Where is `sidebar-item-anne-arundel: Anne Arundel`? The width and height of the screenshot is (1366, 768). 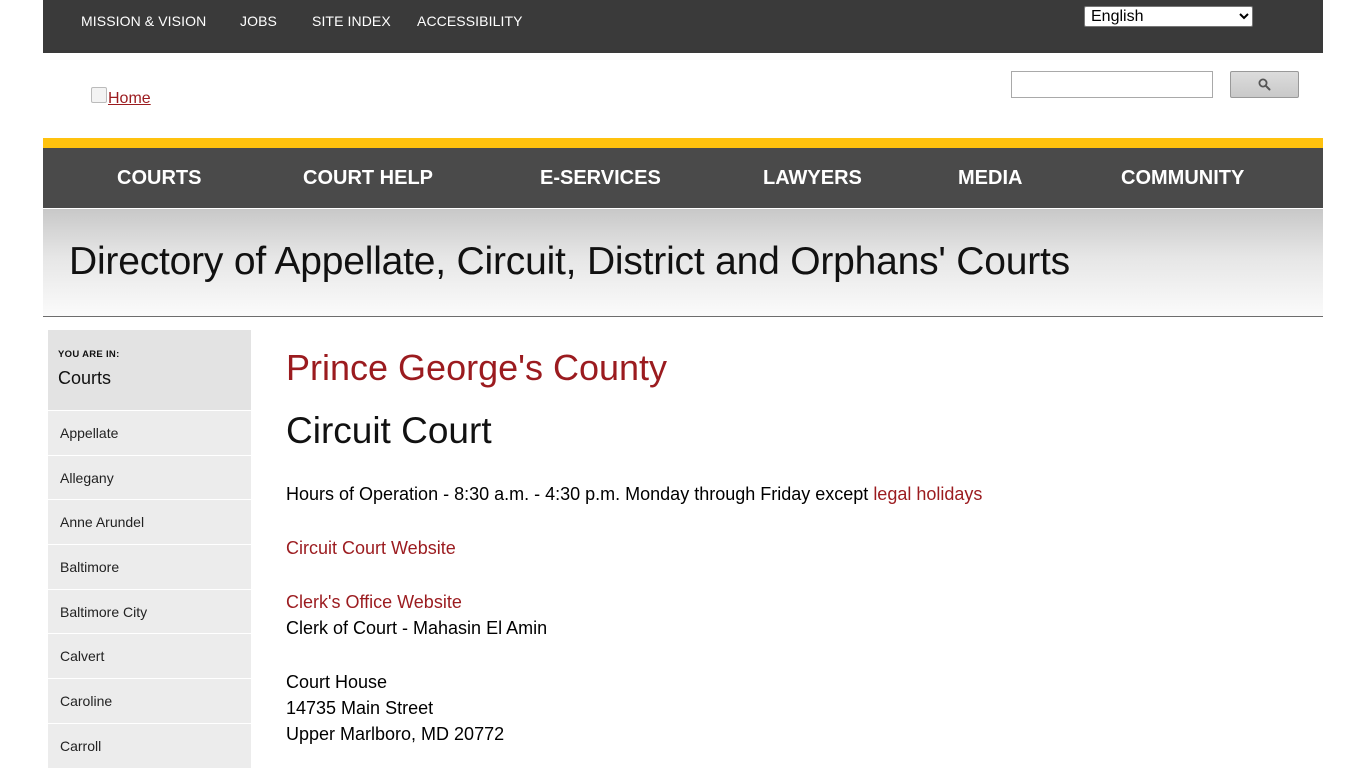 sidebar-item-anne-arundel: Anne Arundel is located at coordinates (149, 522).